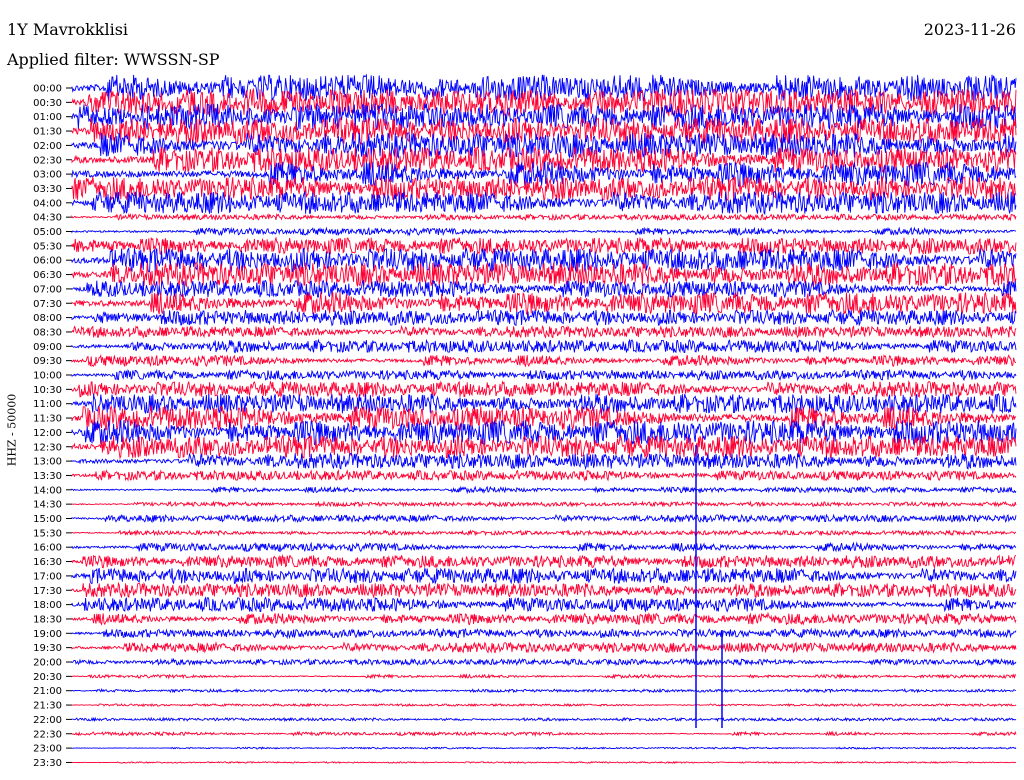 The height and width of the screenshot is (780, 1024). Describe the element at coordinates (47, 203) in the screenshot. I see `time-tick-label: 04:00` at that location.